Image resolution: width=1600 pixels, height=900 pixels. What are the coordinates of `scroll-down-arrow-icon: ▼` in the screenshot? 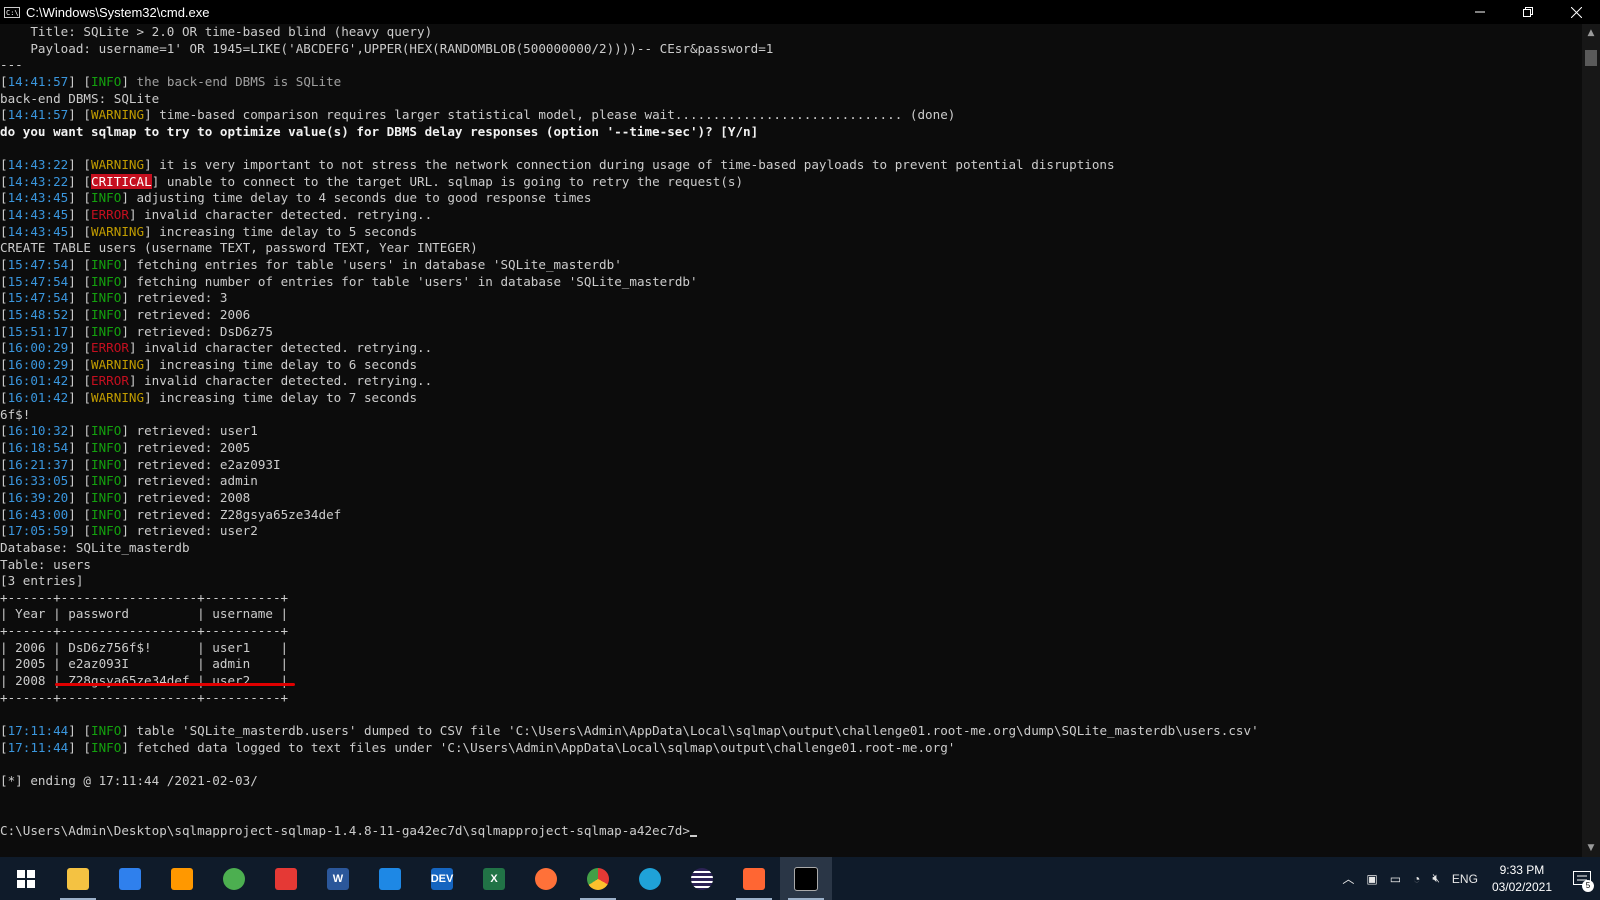 It's located at (1591, 848).